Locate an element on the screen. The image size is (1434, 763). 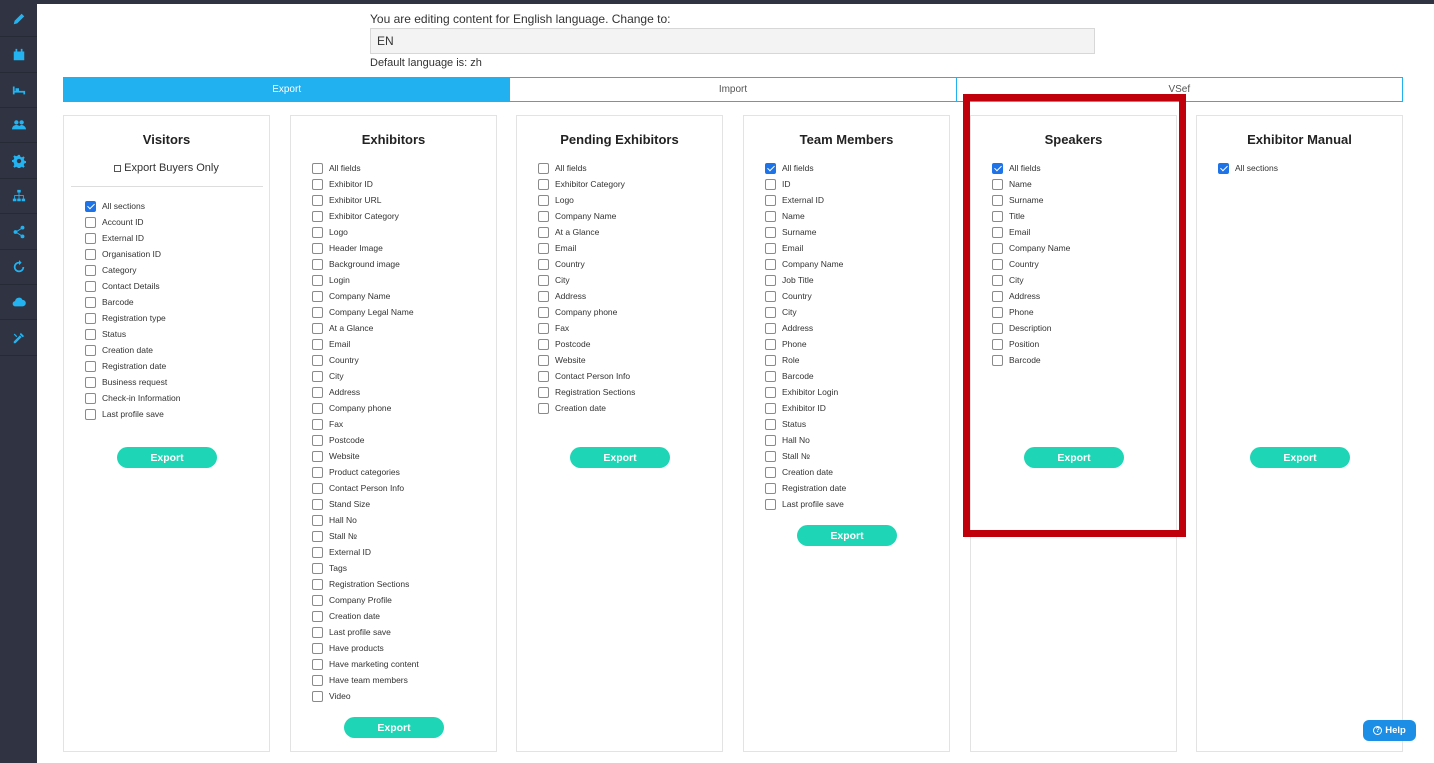
field-option: Company Name is located at coordinates (805, 264).